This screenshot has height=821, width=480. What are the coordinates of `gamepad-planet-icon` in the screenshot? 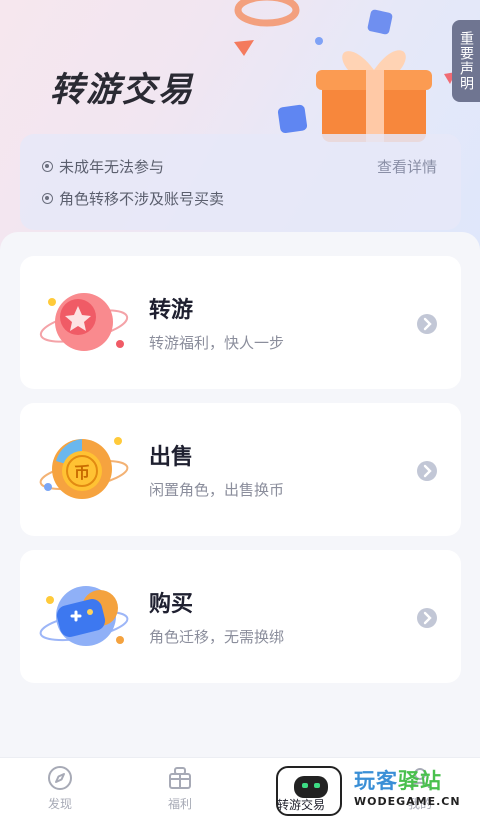 It's located at (84, 616).